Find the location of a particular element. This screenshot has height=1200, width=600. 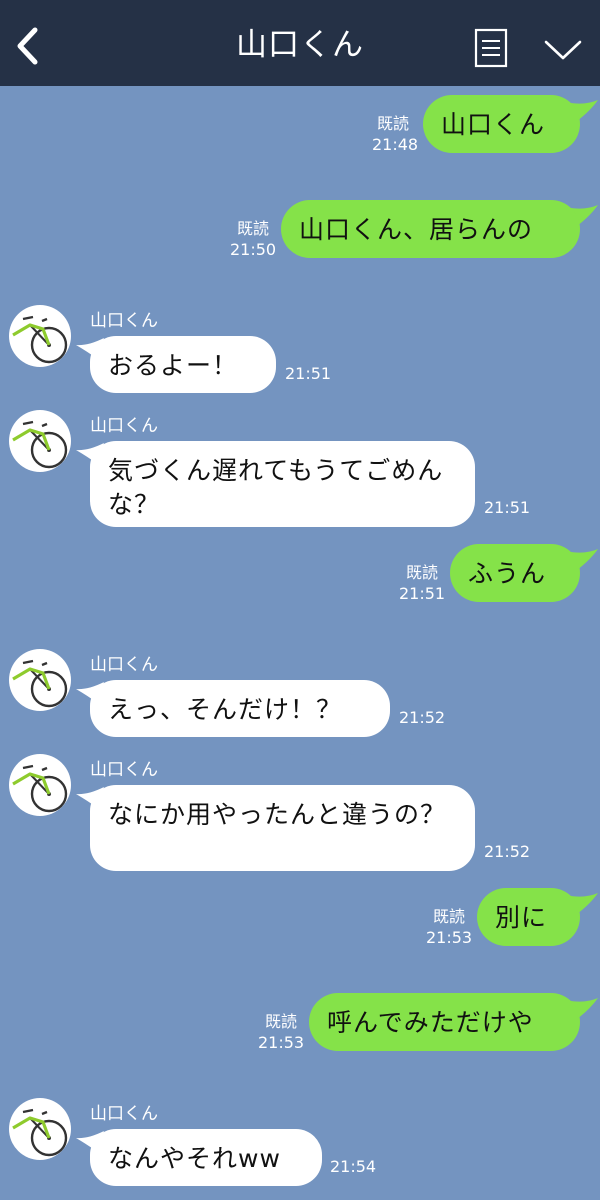

message-bubble: 山口くん is located at coordinates (501, 124).